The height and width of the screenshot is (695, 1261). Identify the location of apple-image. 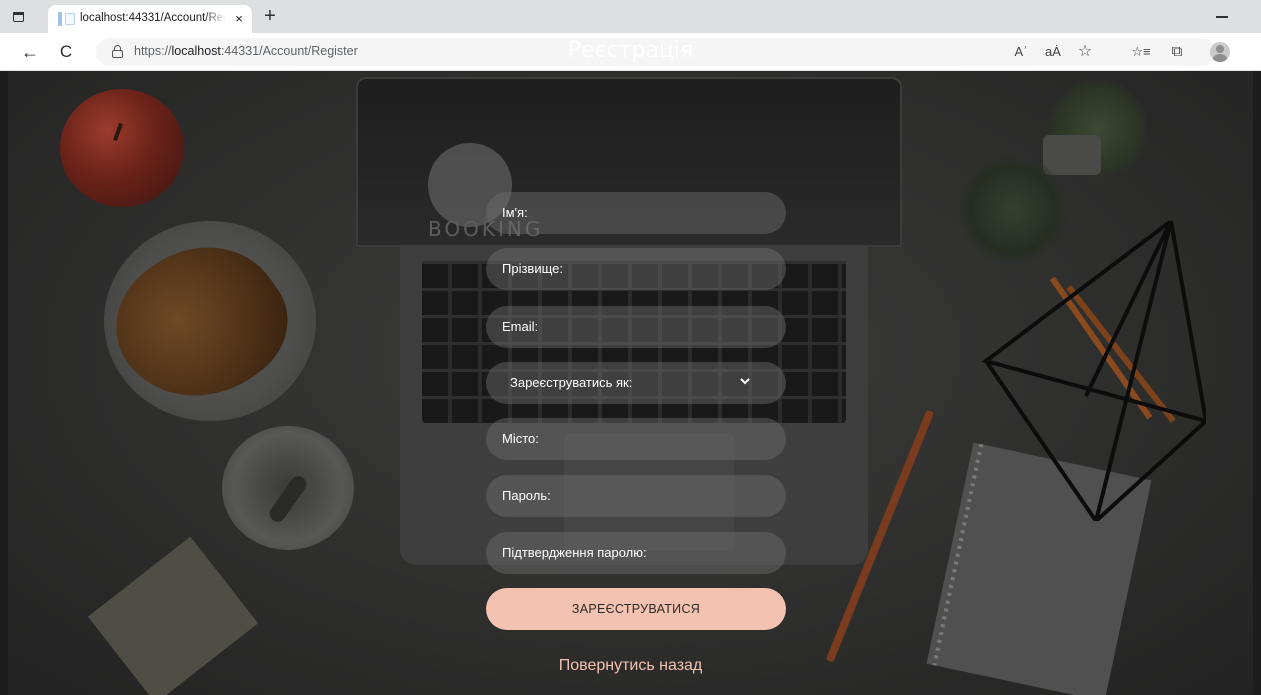
(122, 148).